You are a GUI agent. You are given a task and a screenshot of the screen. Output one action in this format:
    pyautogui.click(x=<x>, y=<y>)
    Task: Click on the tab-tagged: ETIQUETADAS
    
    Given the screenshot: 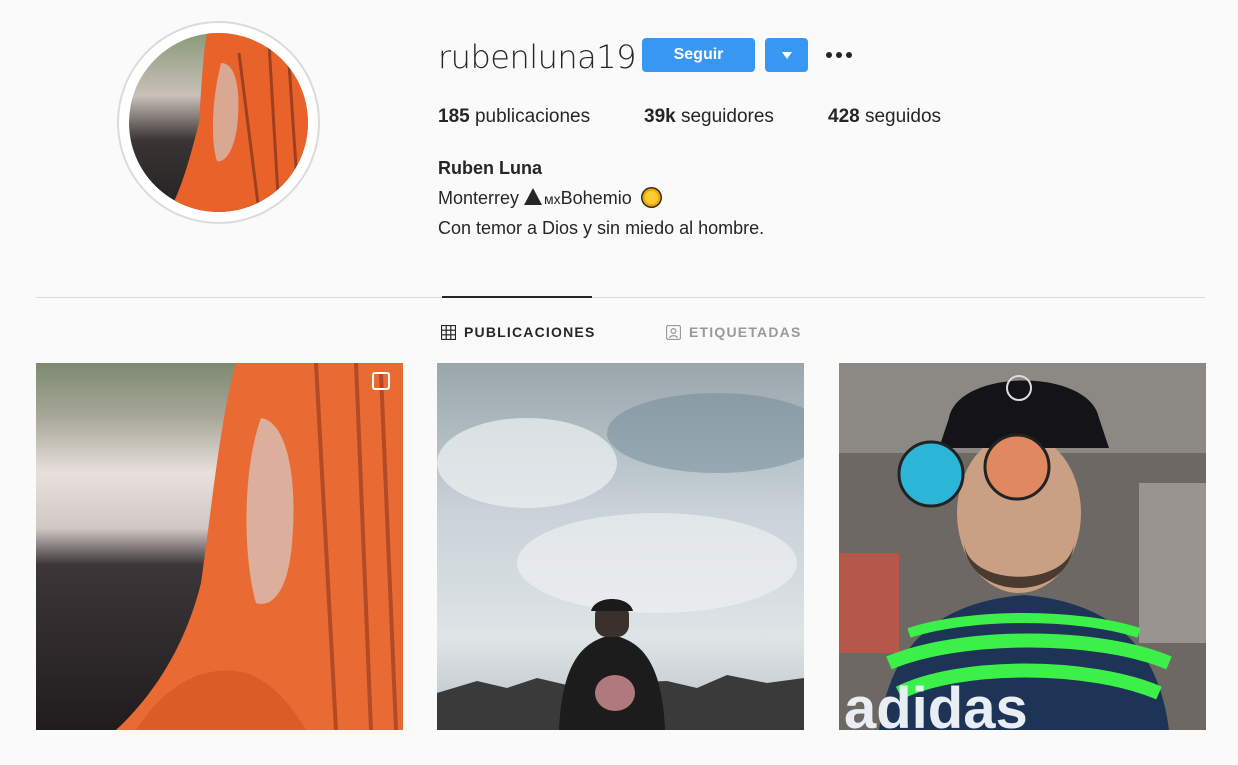 What is the action you would take?
    pyautogui.click(x=734, y=332)
    